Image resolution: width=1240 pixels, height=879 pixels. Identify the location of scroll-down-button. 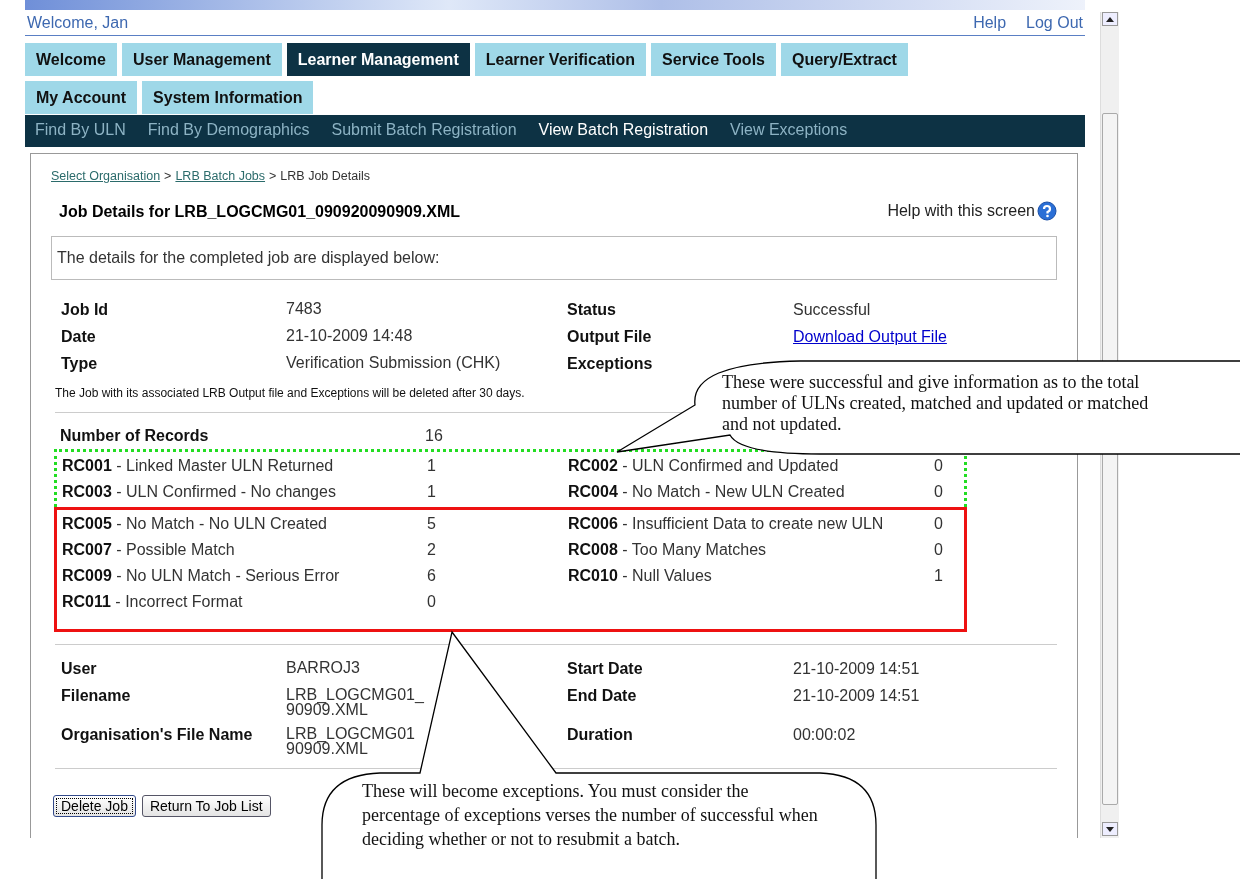
(1110, 829).